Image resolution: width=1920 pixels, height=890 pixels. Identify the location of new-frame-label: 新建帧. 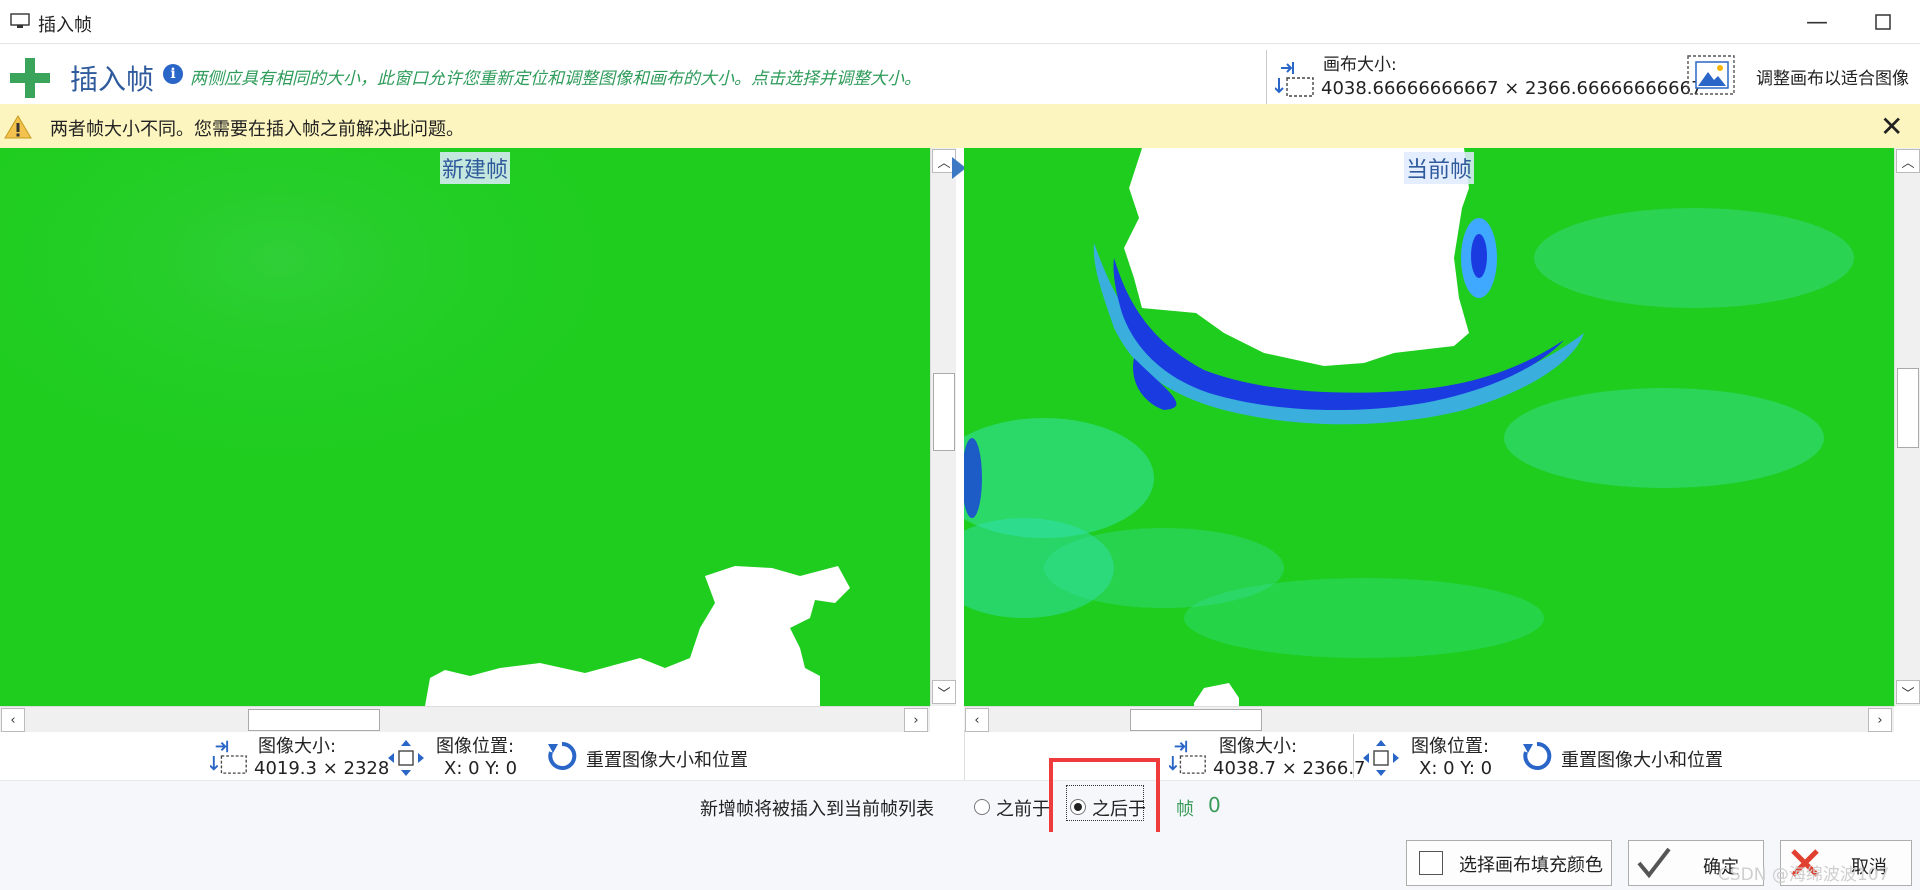
(475, 168).